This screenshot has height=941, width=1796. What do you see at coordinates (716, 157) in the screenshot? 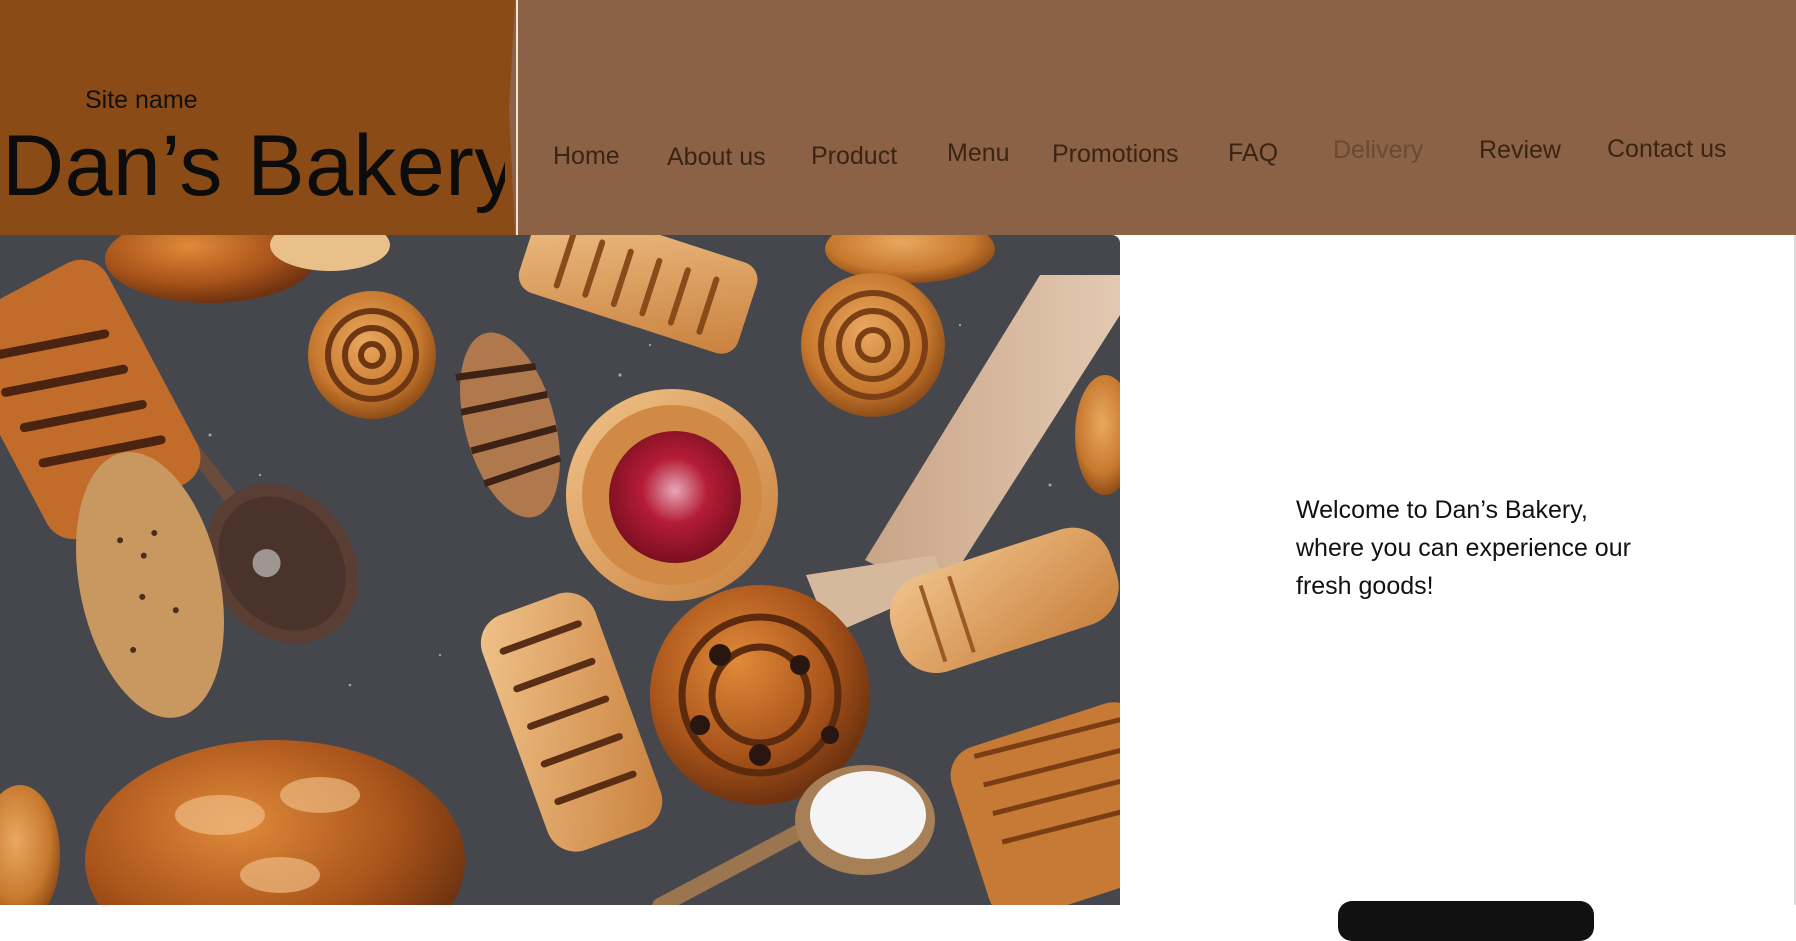
I see `nav-item-about-us: About us` at bounding box center [716, 157].